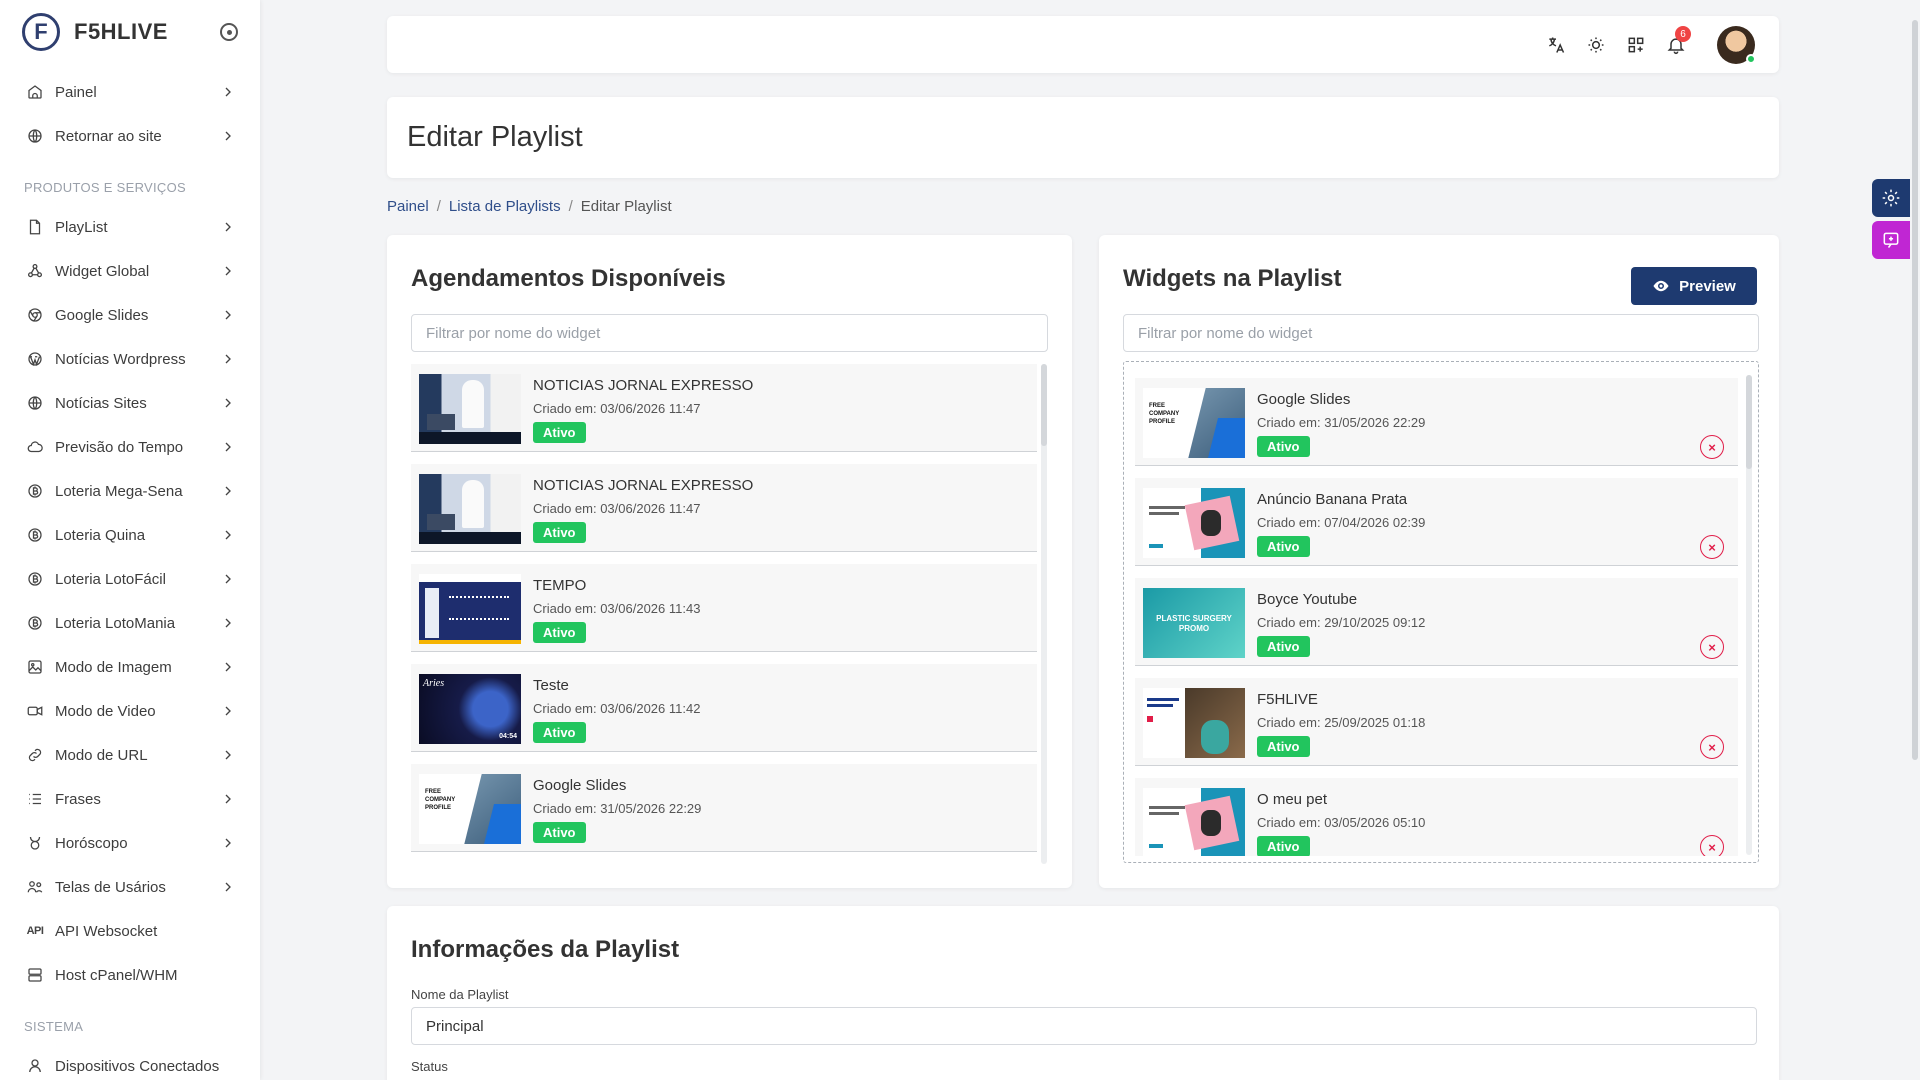  Describe the element at coordinates (438, 808) in the screenshot. I see `thumb-text: PROFILE` at that location.